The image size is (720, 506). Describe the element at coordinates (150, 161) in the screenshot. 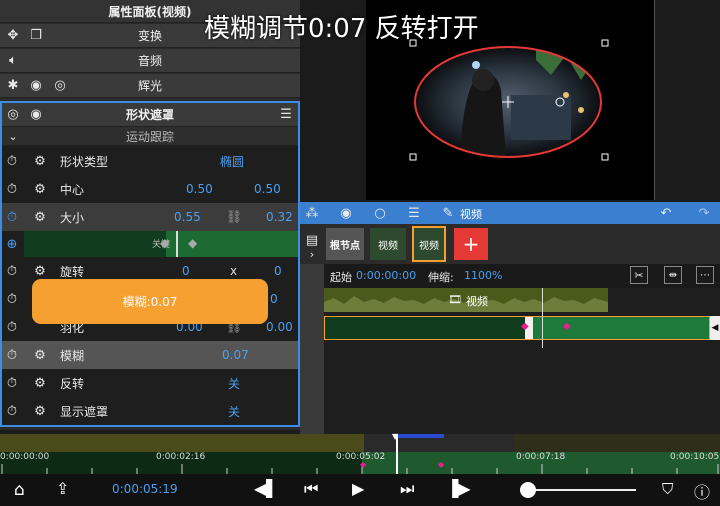

I see `row-shape-type: ⏱︎ ⚙ 形状类型 椭圆` at that location.